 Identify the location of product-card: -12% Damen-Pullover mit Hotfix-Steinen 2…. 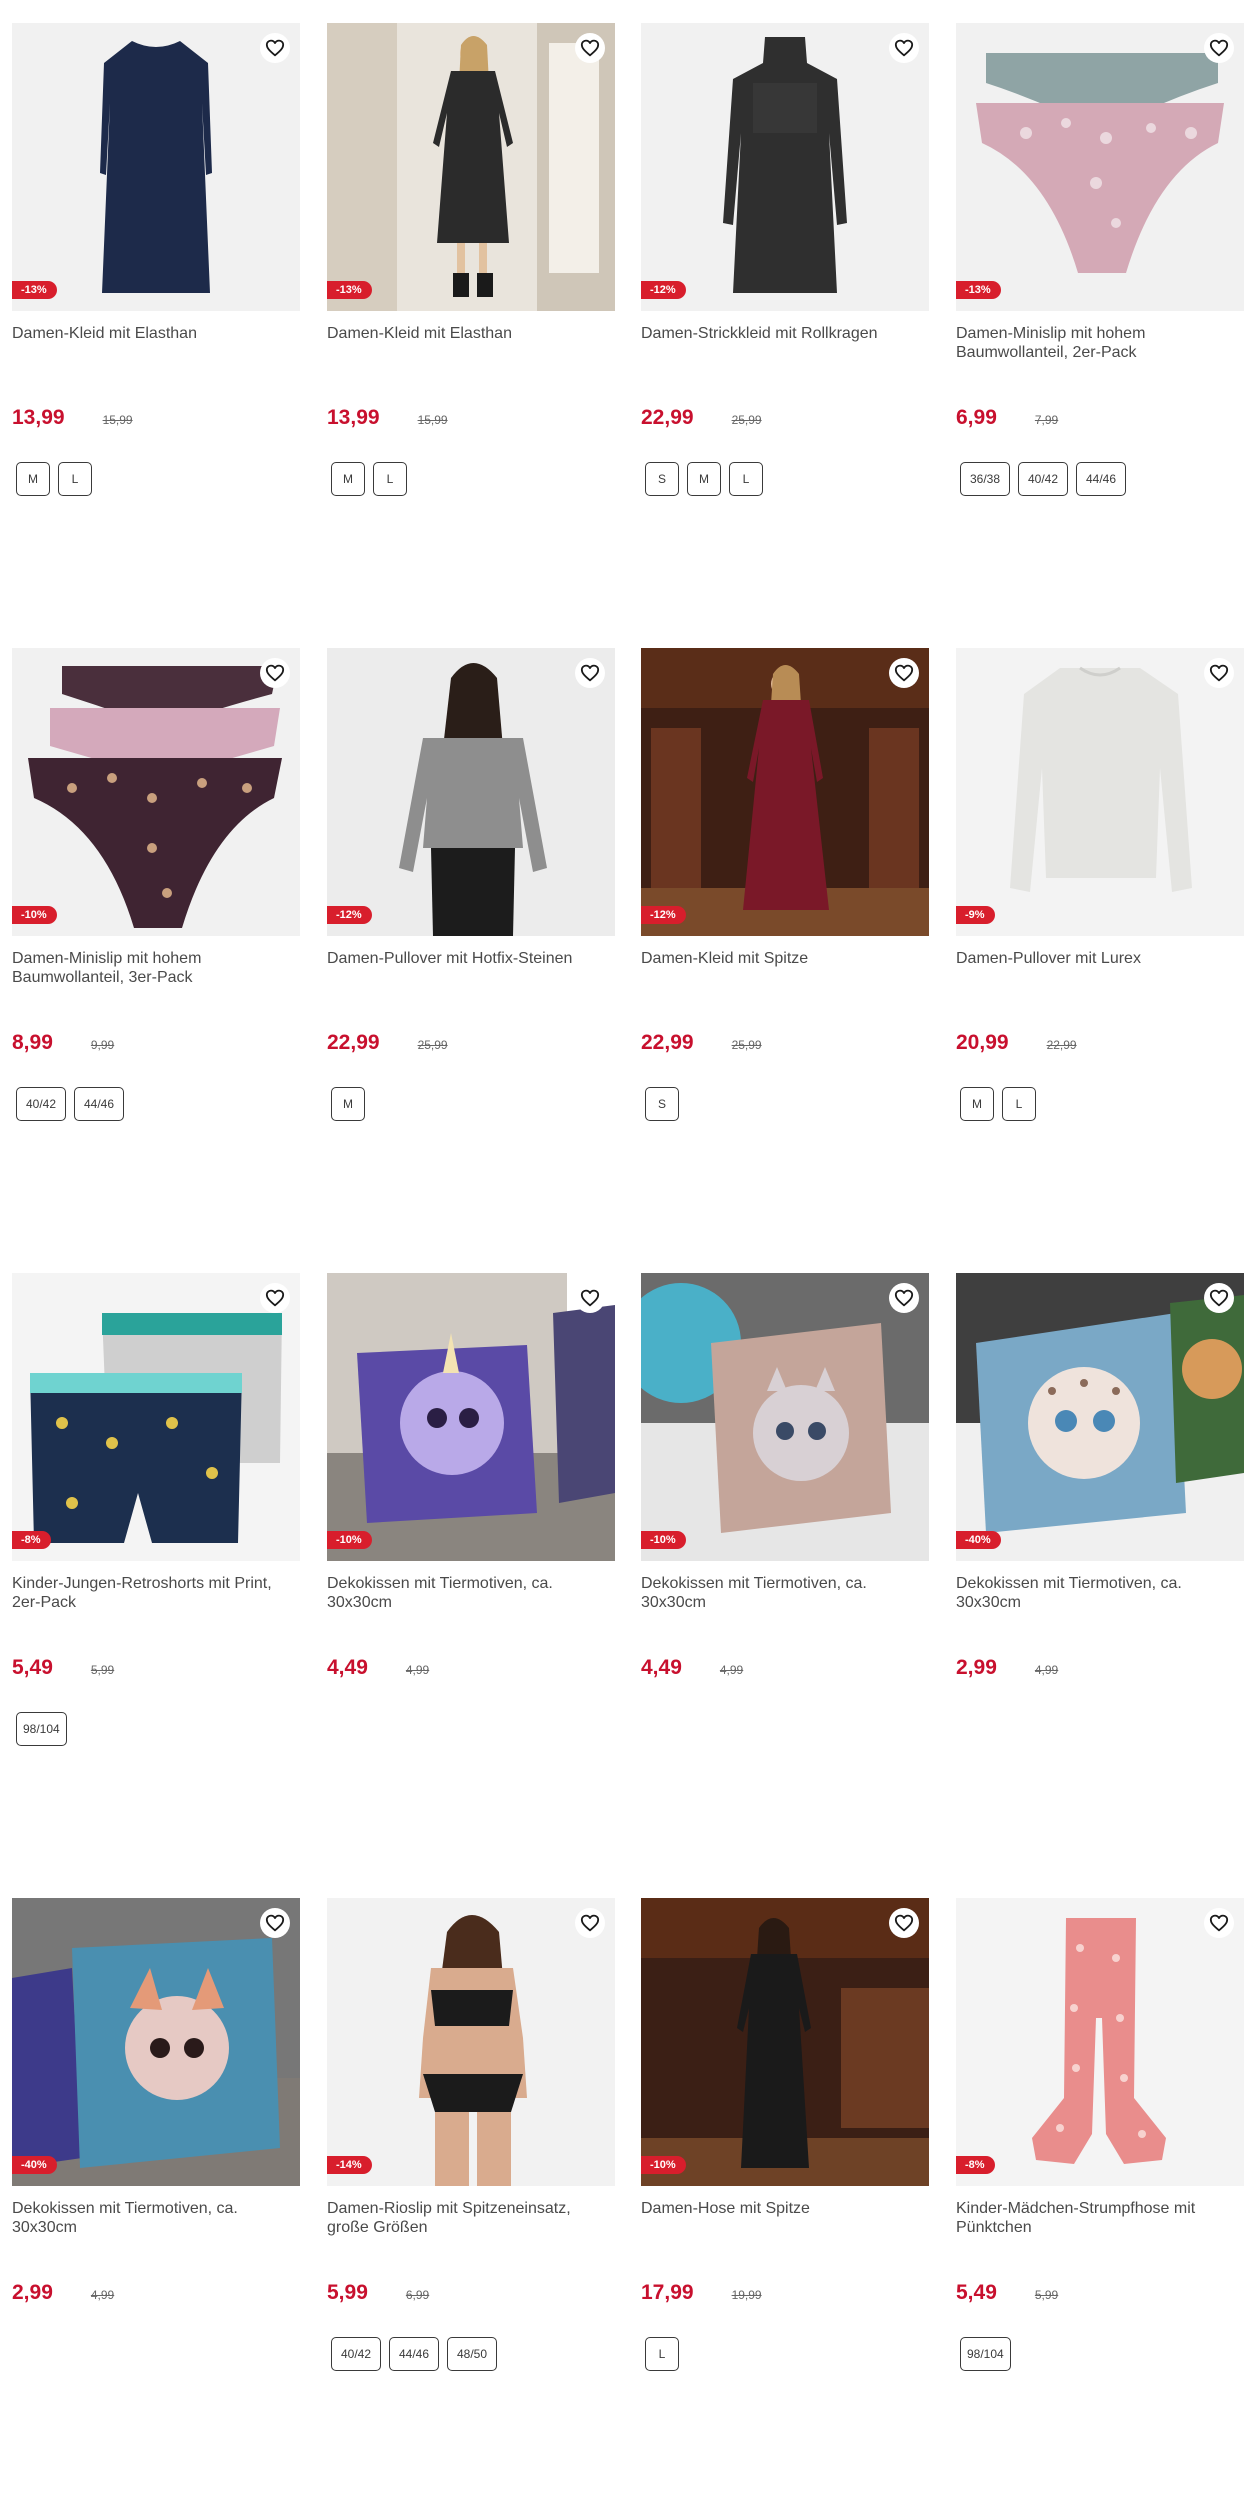
(471, 928).